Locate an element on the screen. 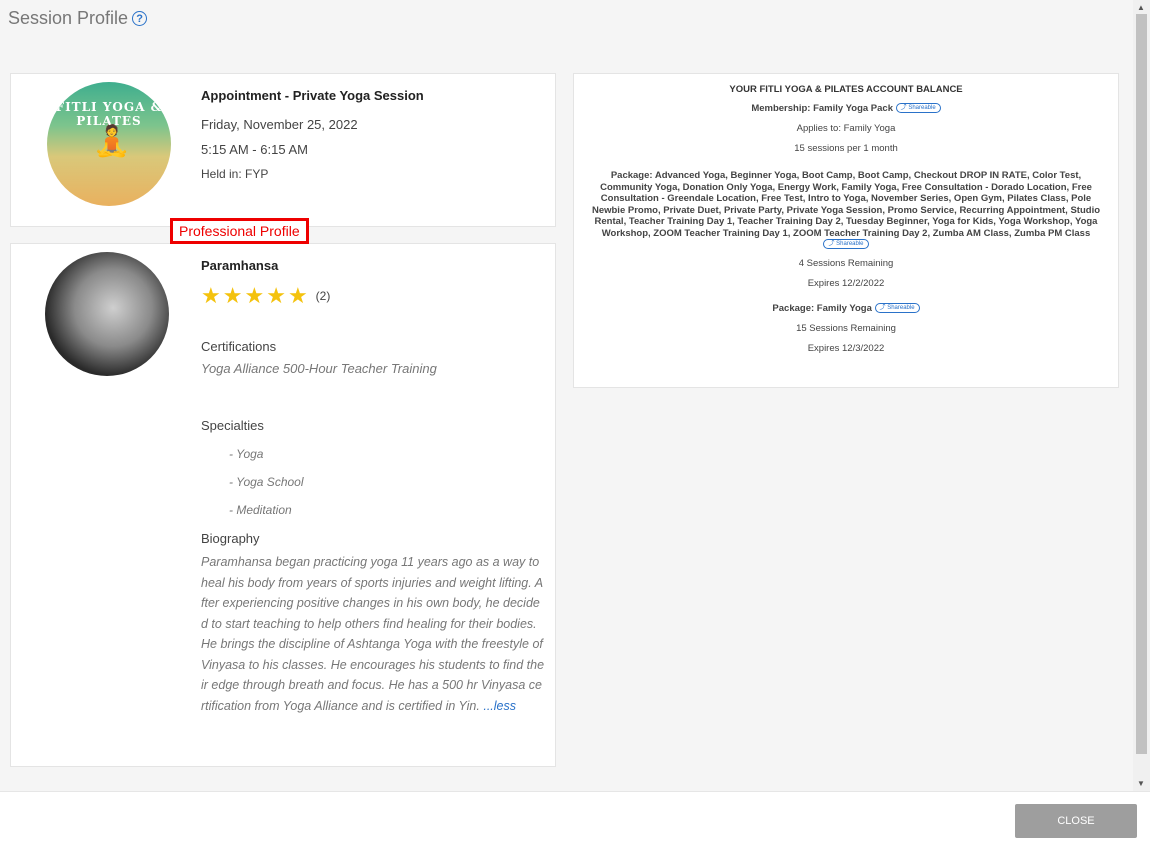  specialties-heading: Specialties is located at coordinates (232, 425).